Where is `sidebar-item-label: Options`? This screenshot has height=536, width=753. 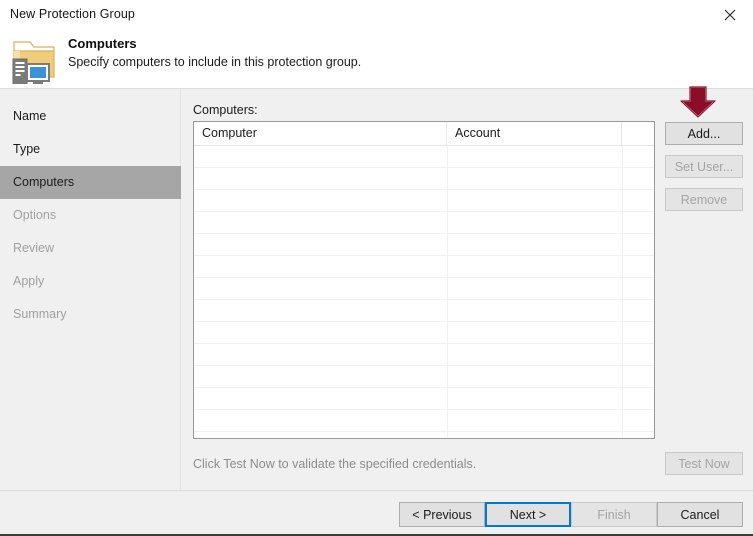 sidebar-item-label: Options is located at coordinates (35, 215).